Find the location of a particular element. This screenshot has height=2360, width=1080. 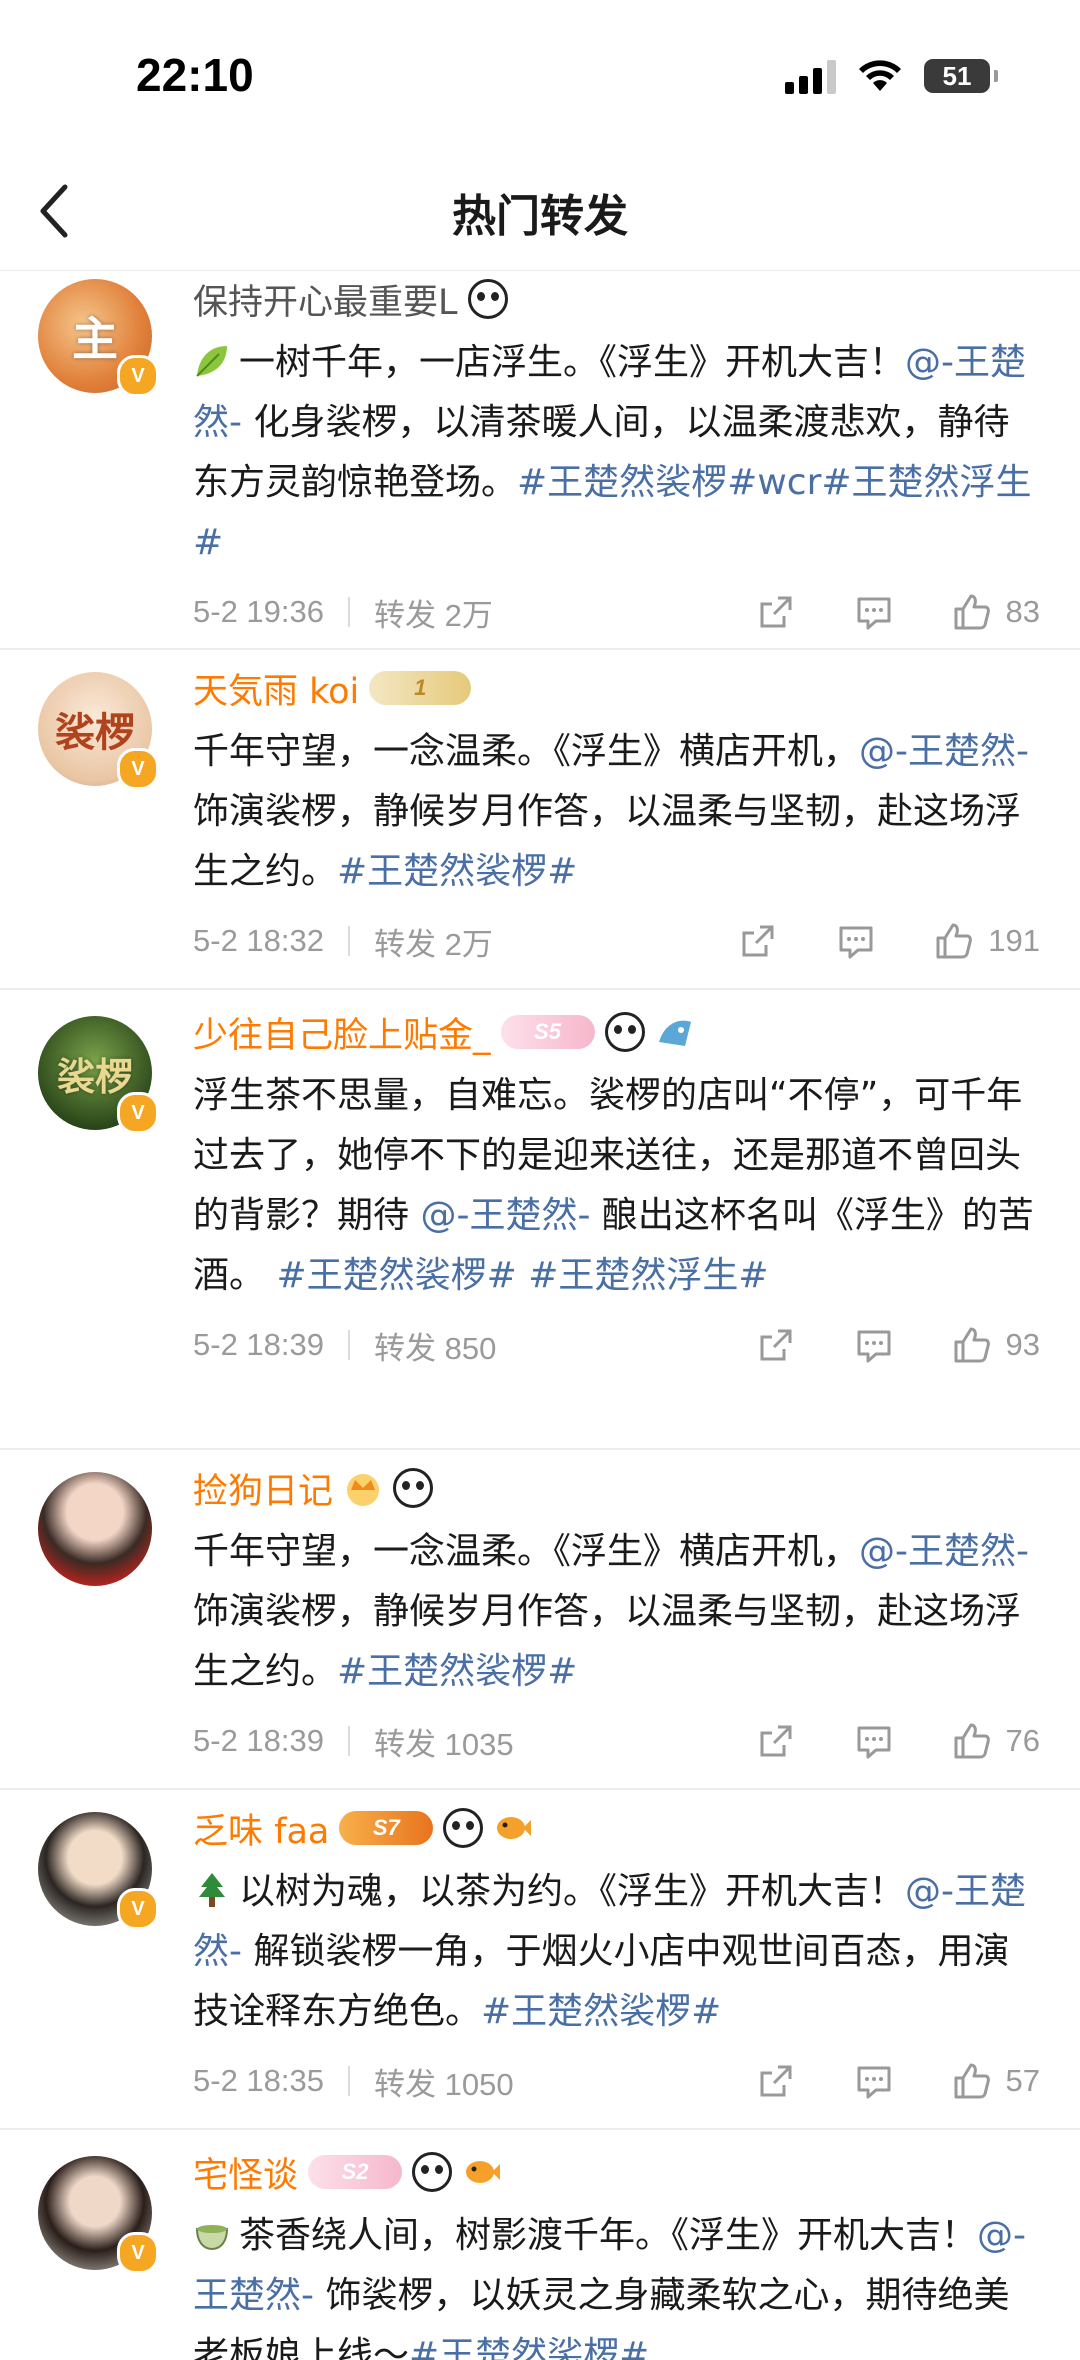

status-icons: 51 is located at coordinates (891, 76).